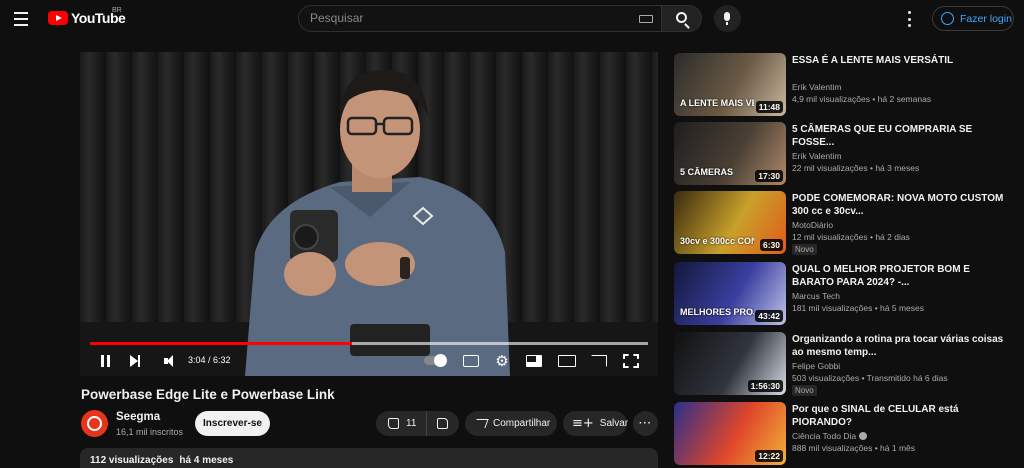  What do you see at coordinates (902, 308) in the screenshot?
I see `recommended-age: há 5 meses` at bounding box center [902, 308].